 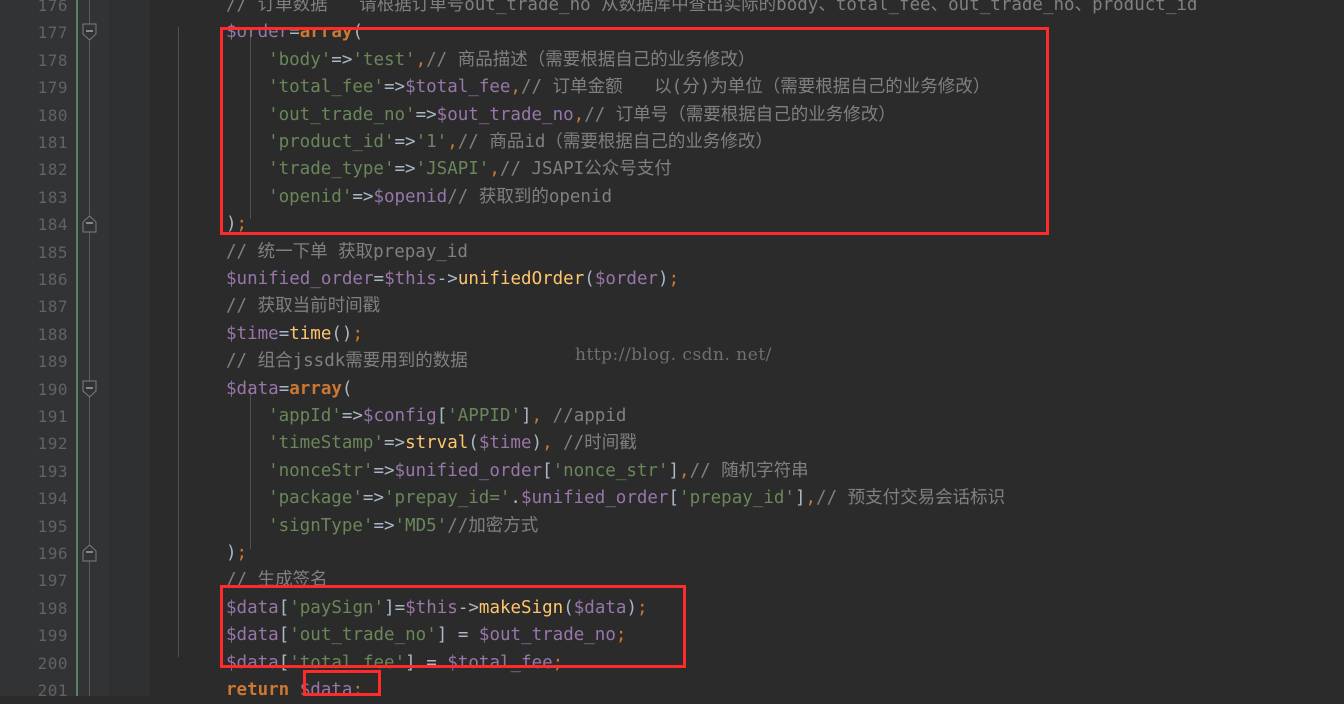 I want to click on line-number: 201, so click(x=52, y=690).